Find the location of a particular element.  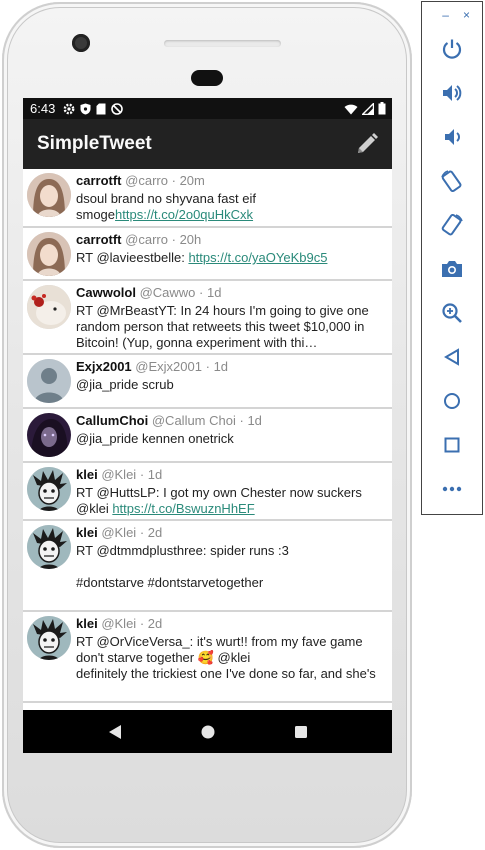

tweet-timestamp: 2d is located at coordinates (155, 623).